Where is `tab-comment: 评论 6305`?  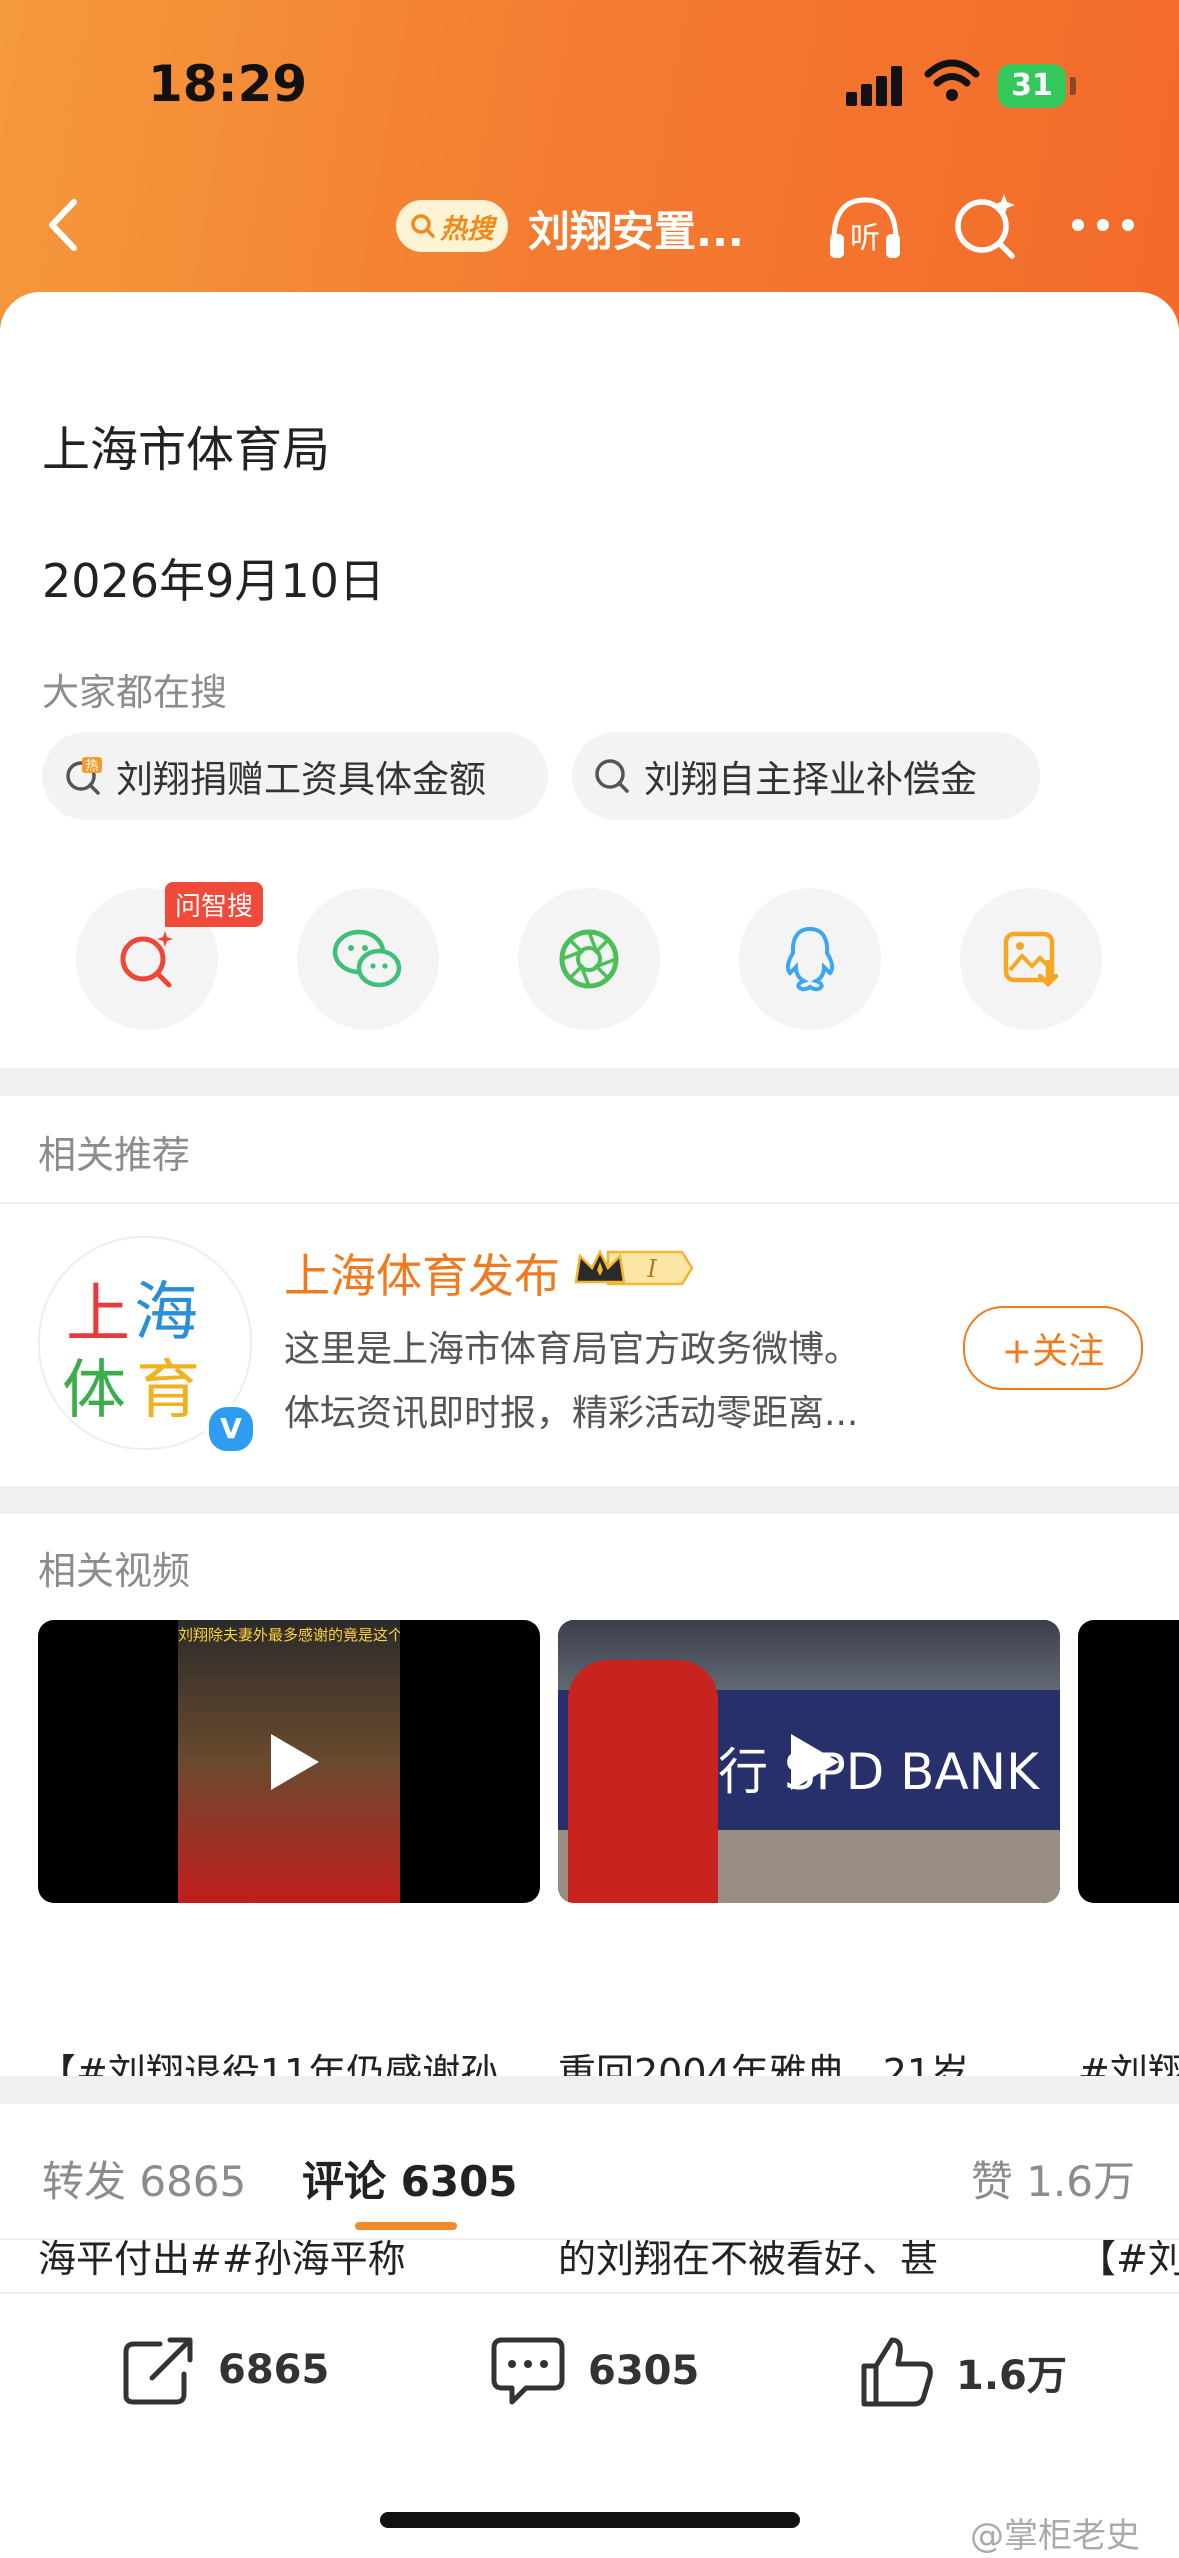 tab-comment: 评论 6305 is located at coordinates (410, 2178).